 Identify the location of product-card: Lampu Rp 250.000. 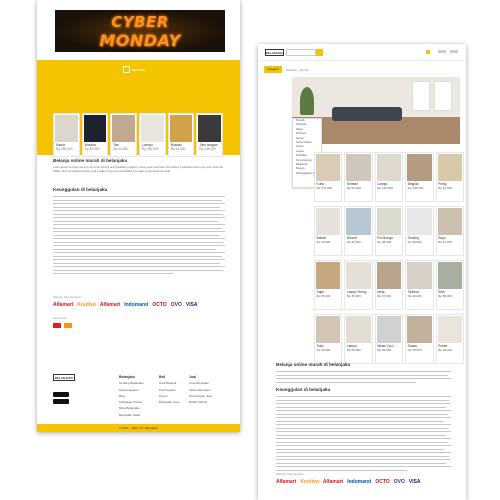
(152, 135).